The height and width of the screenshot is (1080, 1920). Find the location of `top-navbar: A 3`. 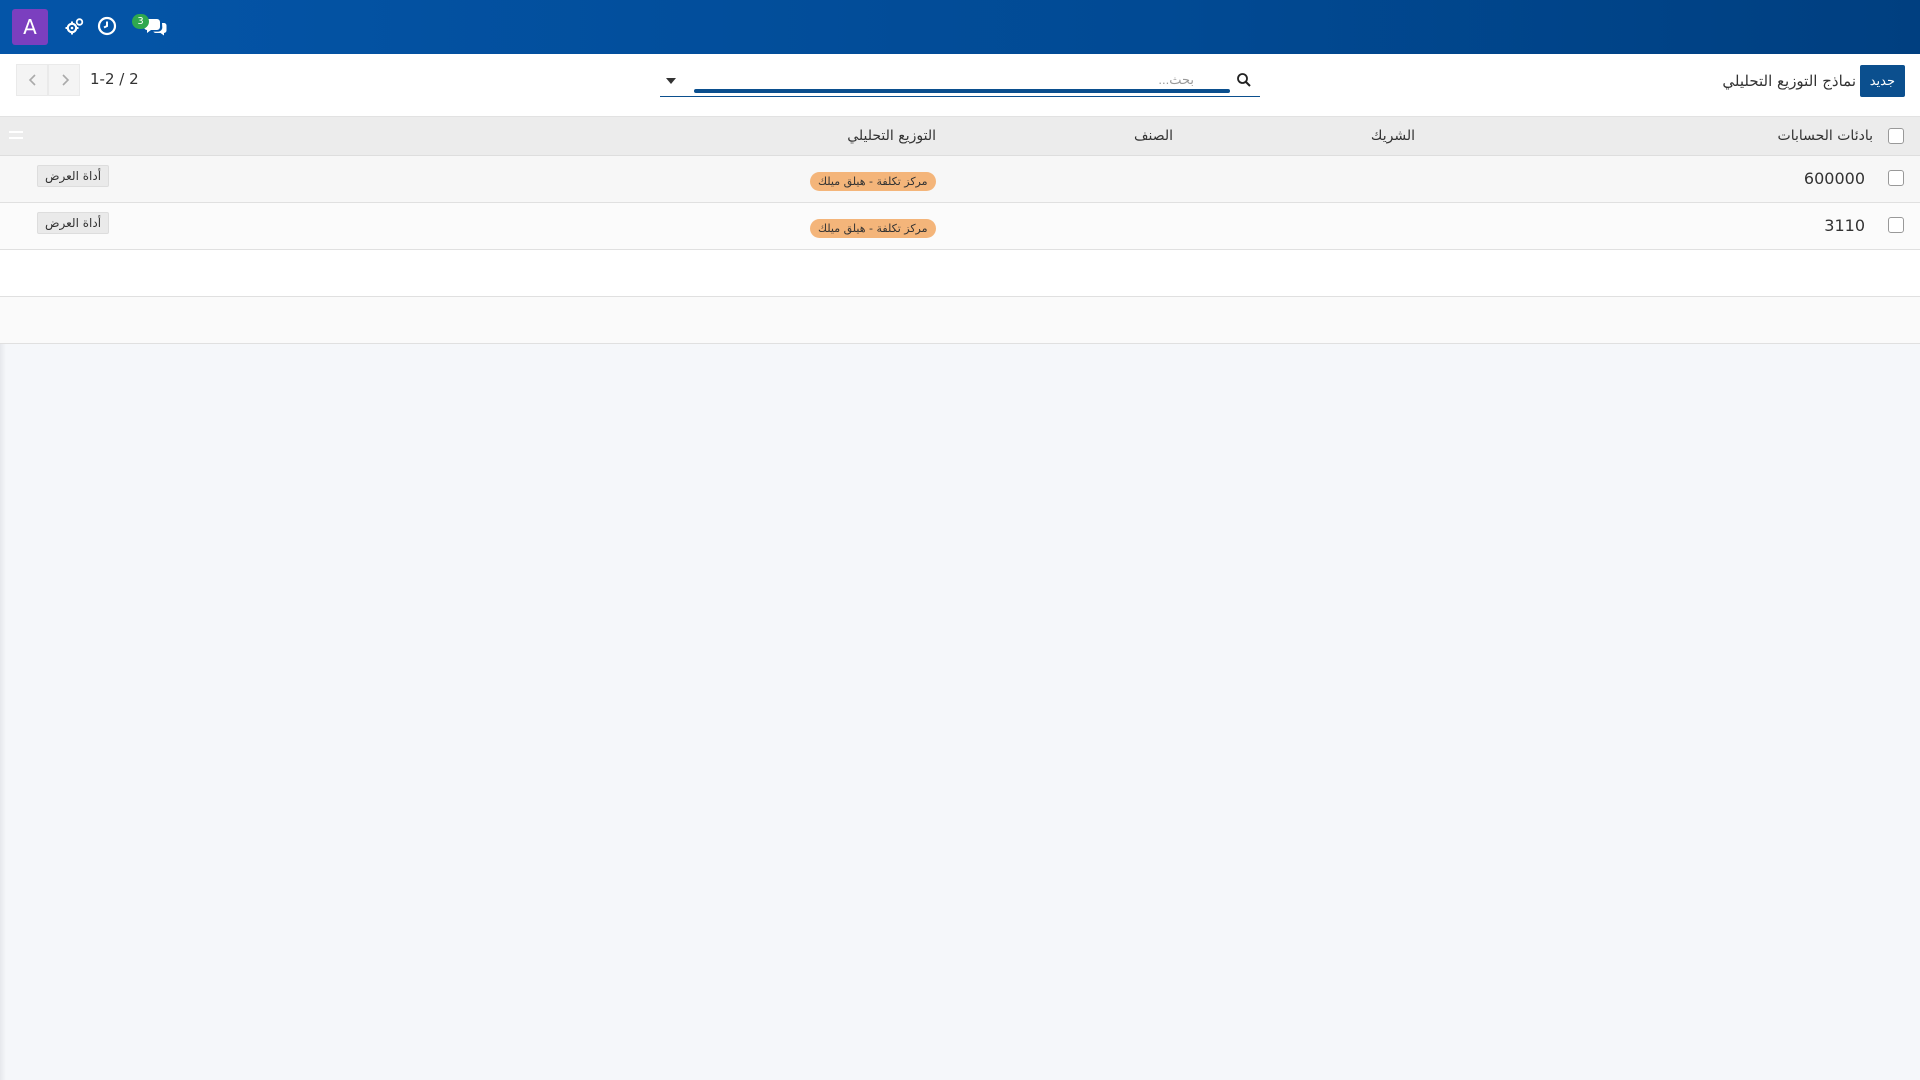

top-navbar: A 3 is located at coordinates (960, 27).